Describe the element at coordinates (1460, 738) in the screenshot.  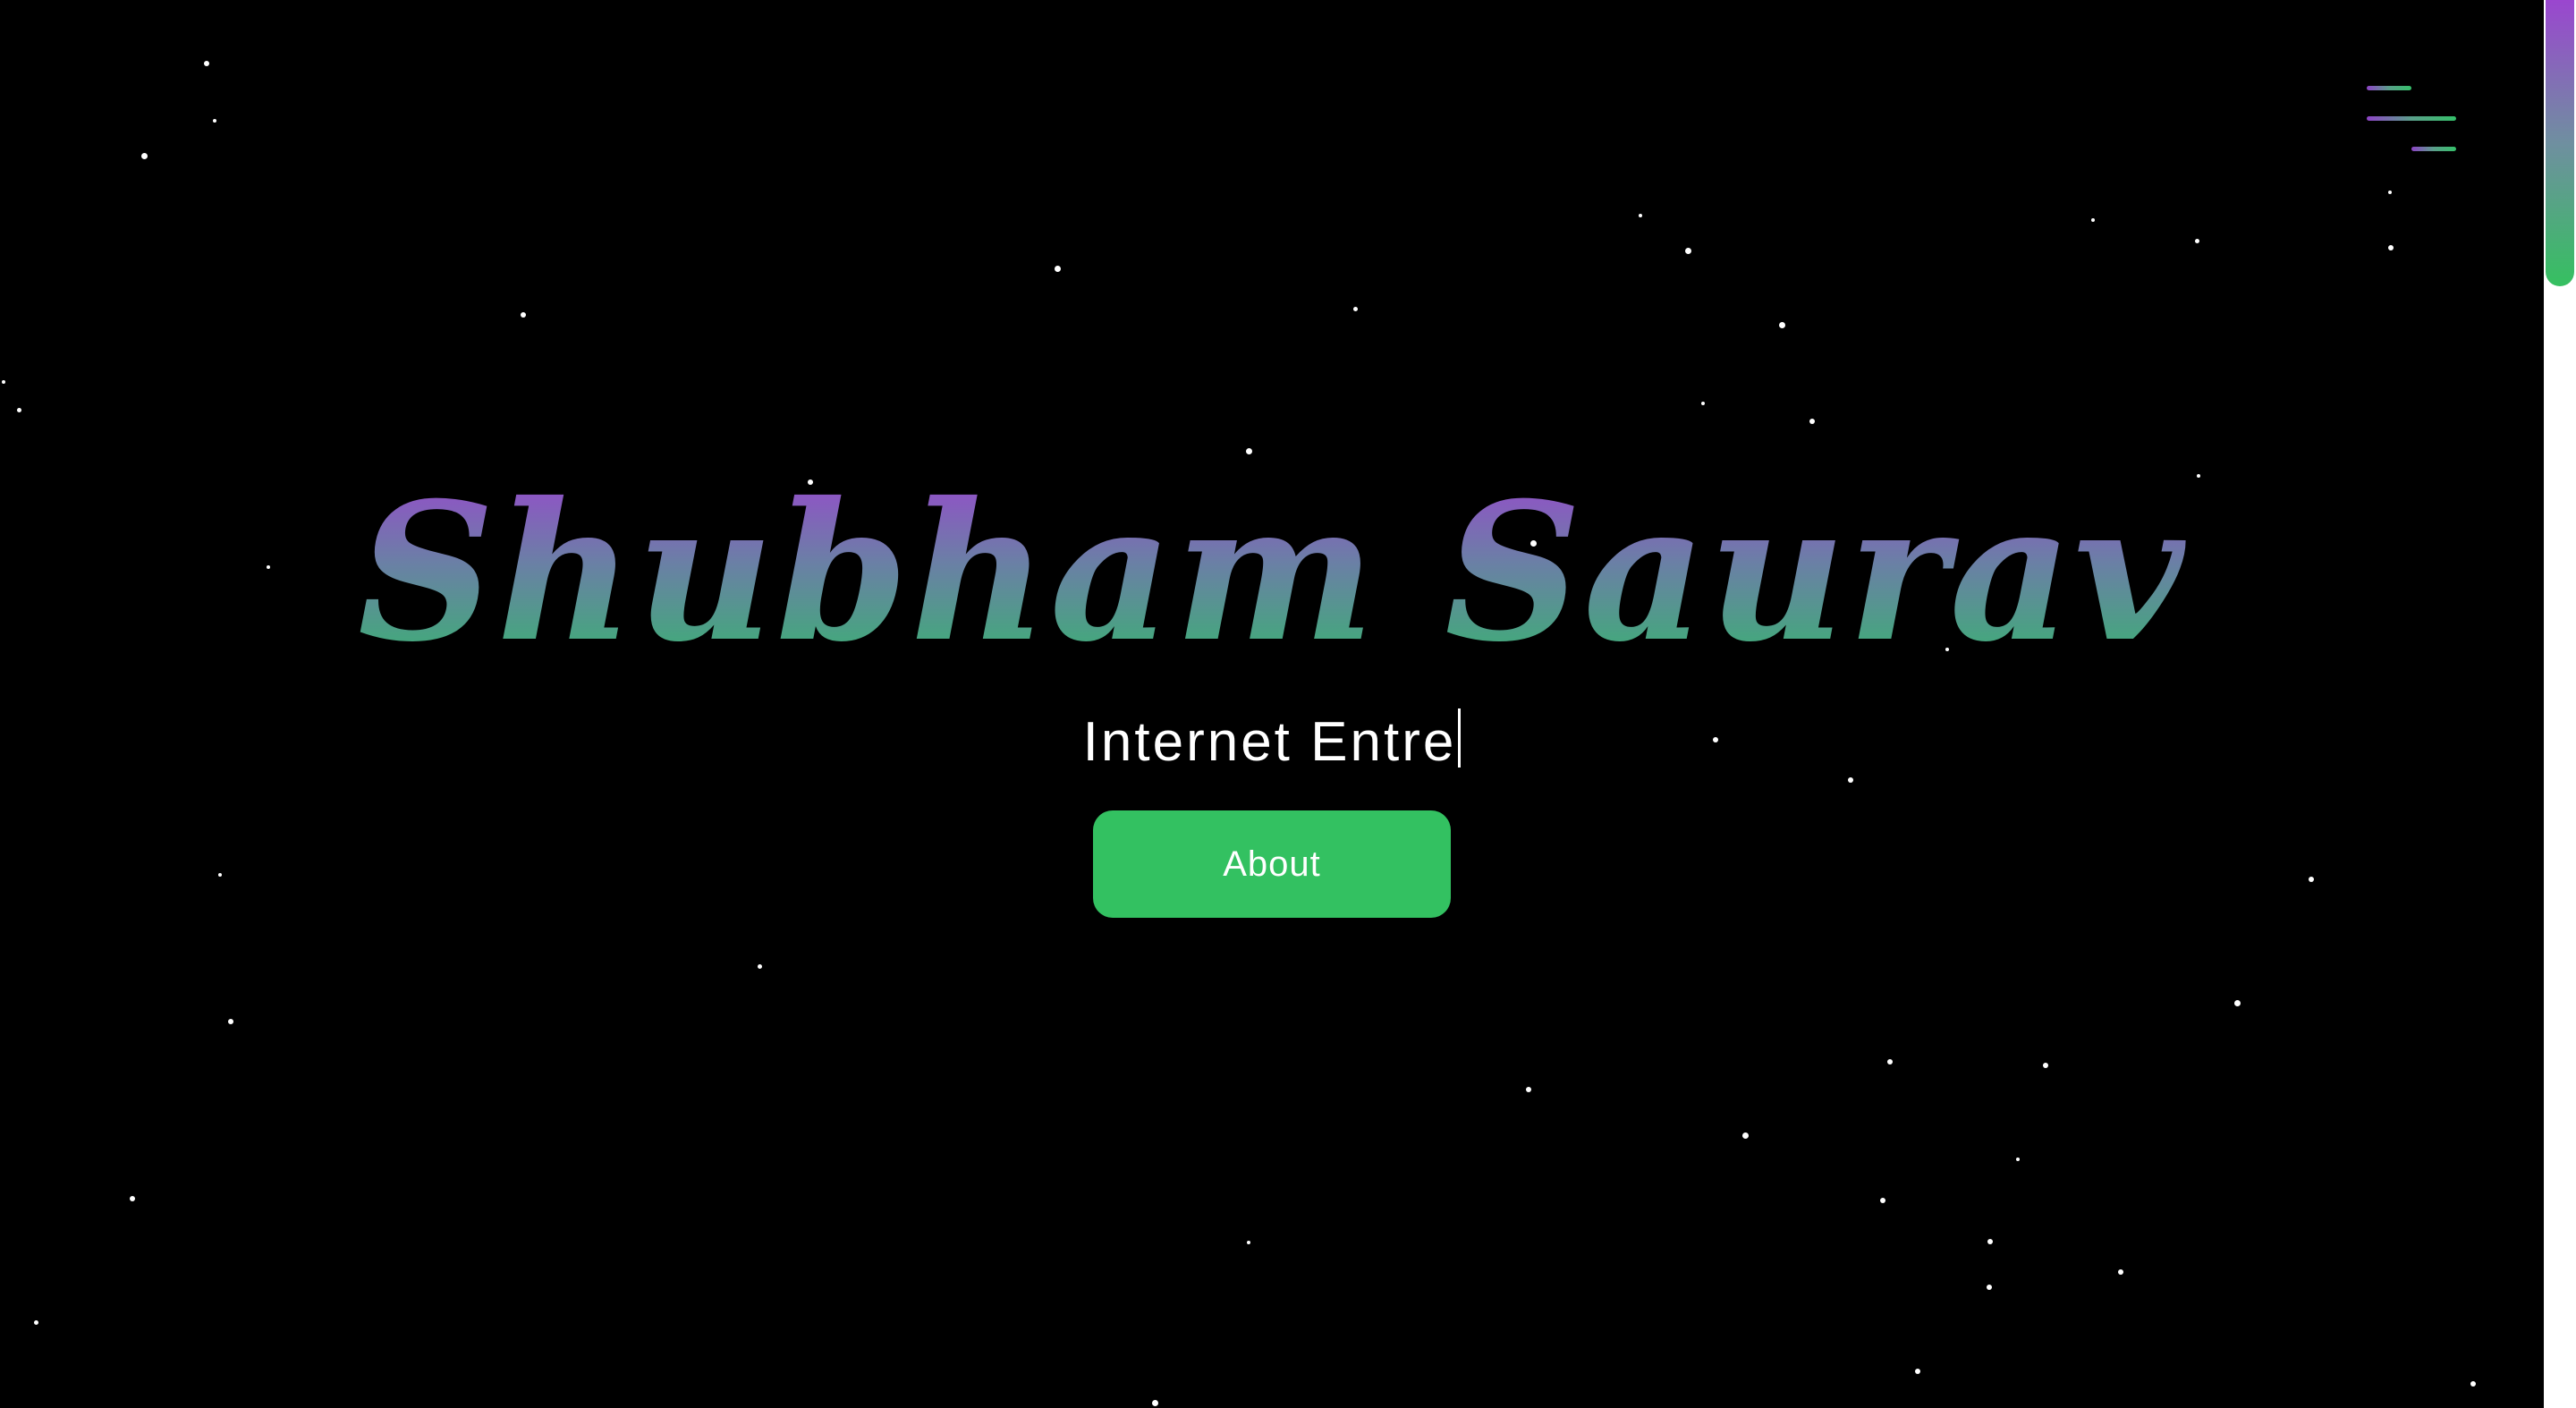
I see `typing-caret` at that location.